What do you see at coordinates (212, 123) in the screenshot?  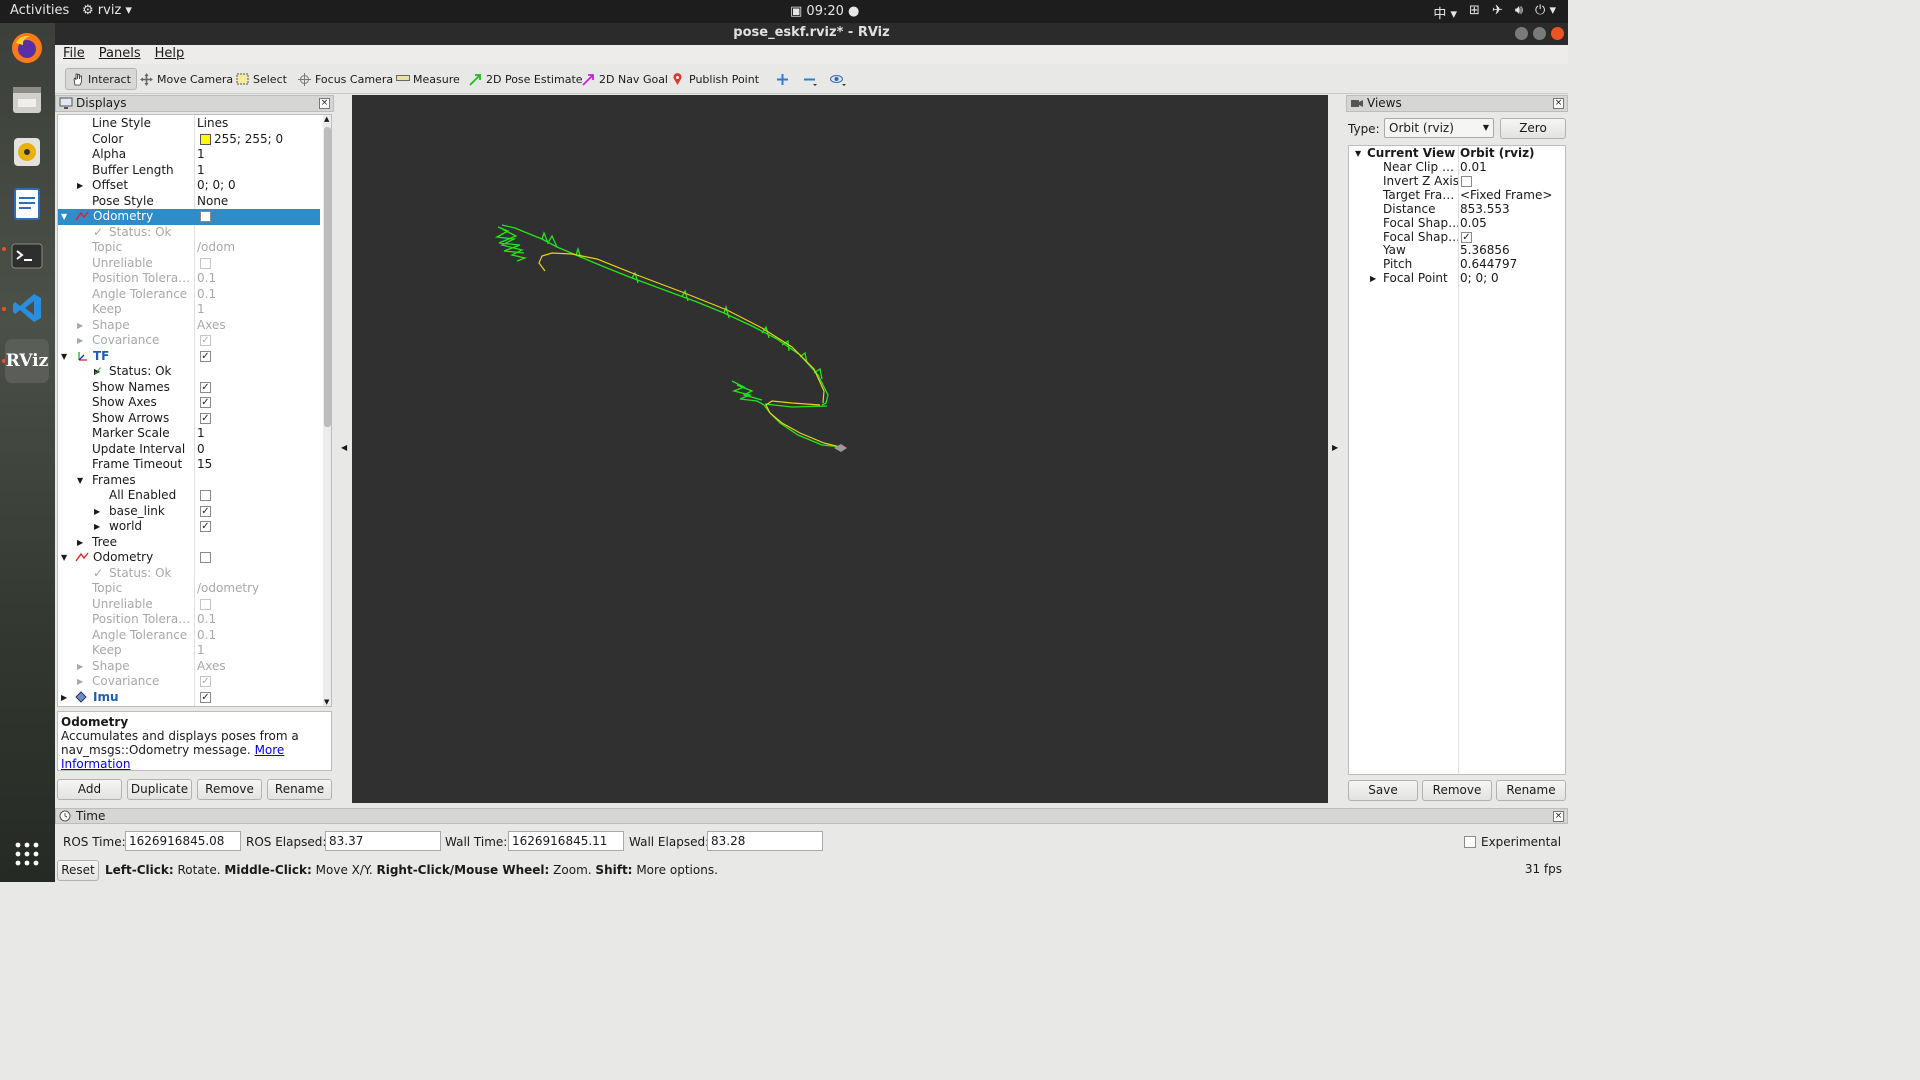 I see `display-row-value: Lines` at bounding box center [212, 123].